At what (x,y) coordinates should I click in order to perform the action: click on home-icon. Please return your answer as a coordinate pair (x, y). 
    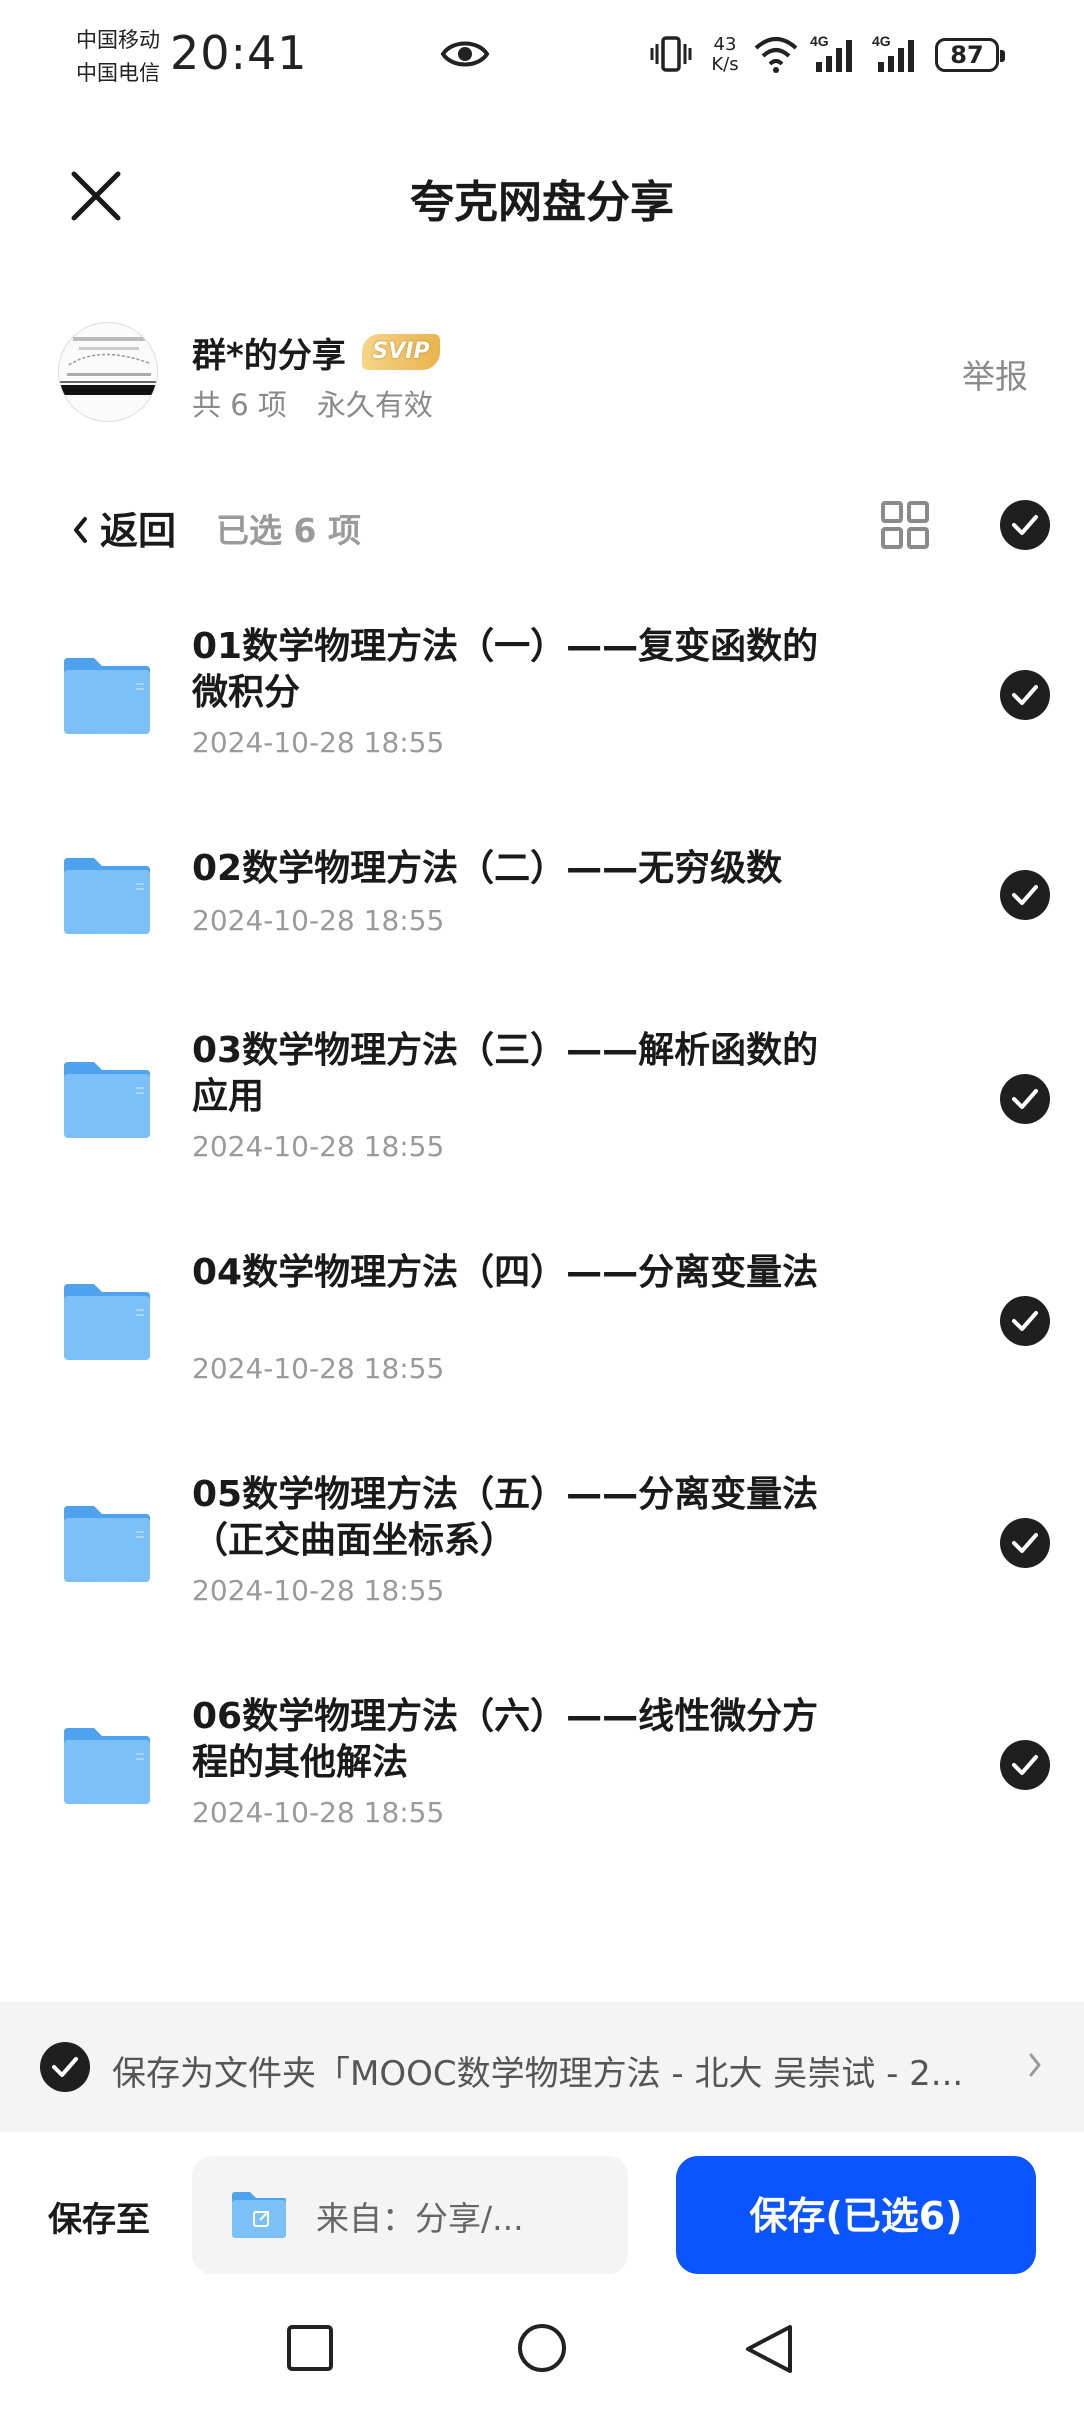
    Looking at the image, I should click on (542, 2350).